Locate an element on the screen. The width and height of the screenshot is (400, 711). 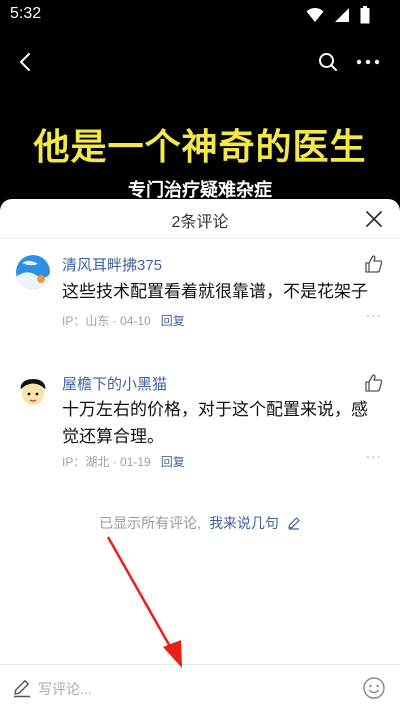
signal-icon is located at coordinates (342, 15).